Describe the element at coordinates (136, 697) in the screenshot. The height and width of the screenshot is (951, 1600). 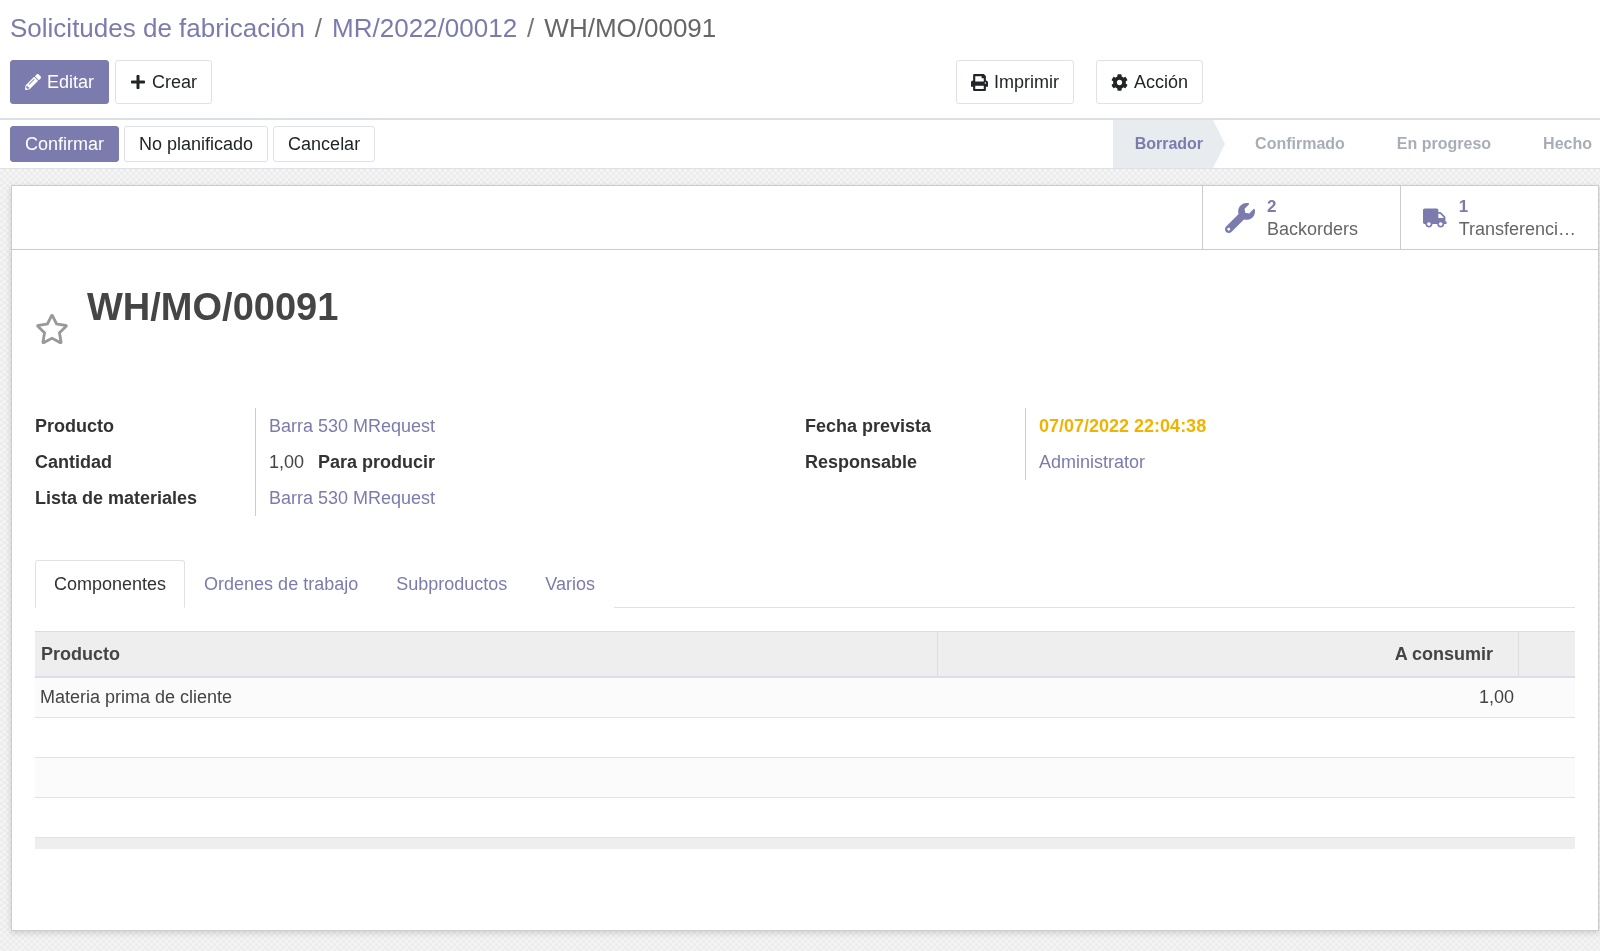
I see `table-cell-text: Materia prima de cliente` at that location.